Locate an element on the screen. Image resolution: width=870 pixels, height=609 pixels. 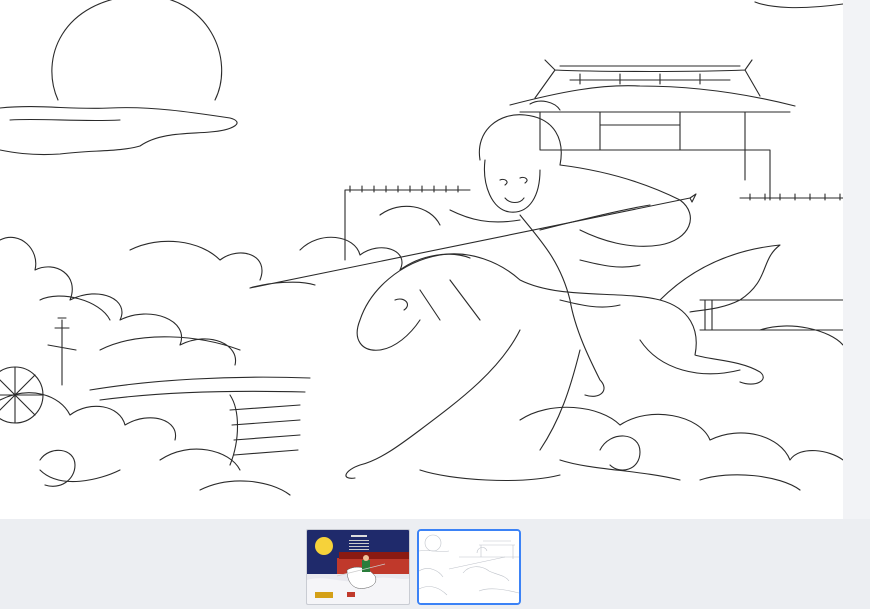
horse-body is located at coordinates (561, 319).